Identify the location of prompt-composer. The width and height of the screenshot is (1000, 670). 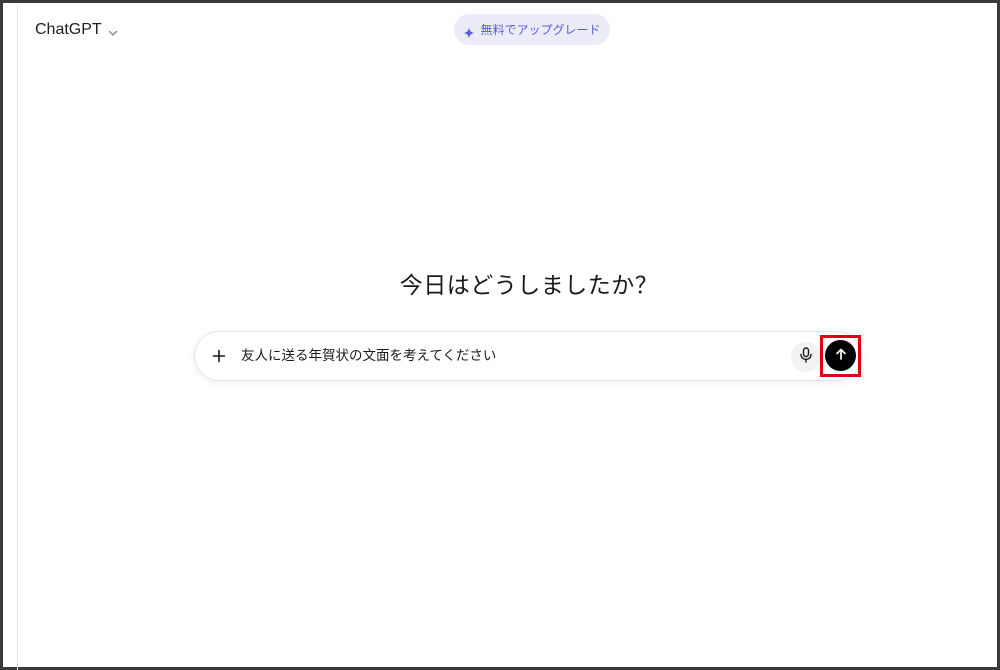
(528, 356).